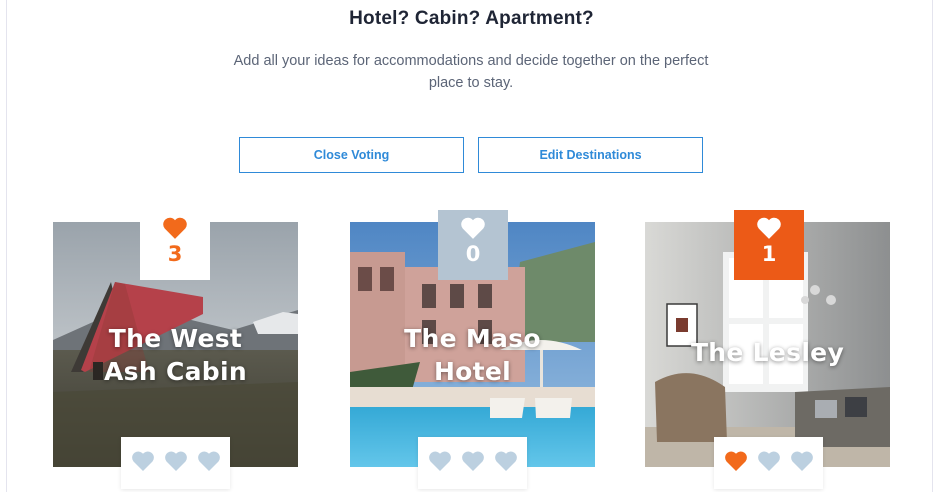 The image size is (943, 492). Describe the element at coordinates (472, 371) in the screenshot. I see `card-title-line: Hotel` at that location.